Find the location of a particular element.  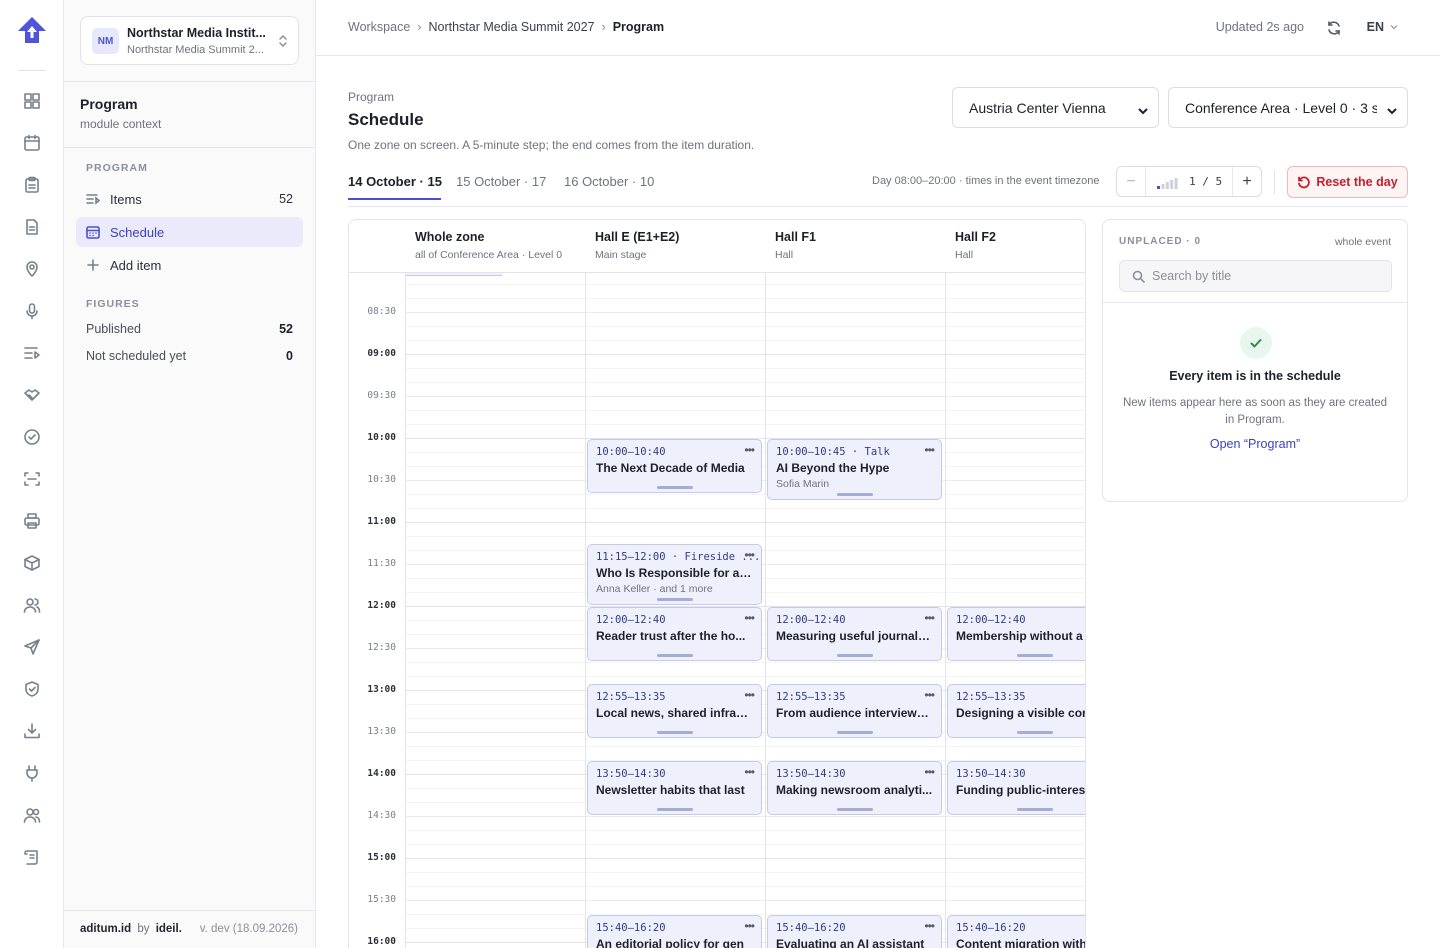

breadcrumb-event: Northstar Media Summit 2027 is located at coordinates (511, 27).